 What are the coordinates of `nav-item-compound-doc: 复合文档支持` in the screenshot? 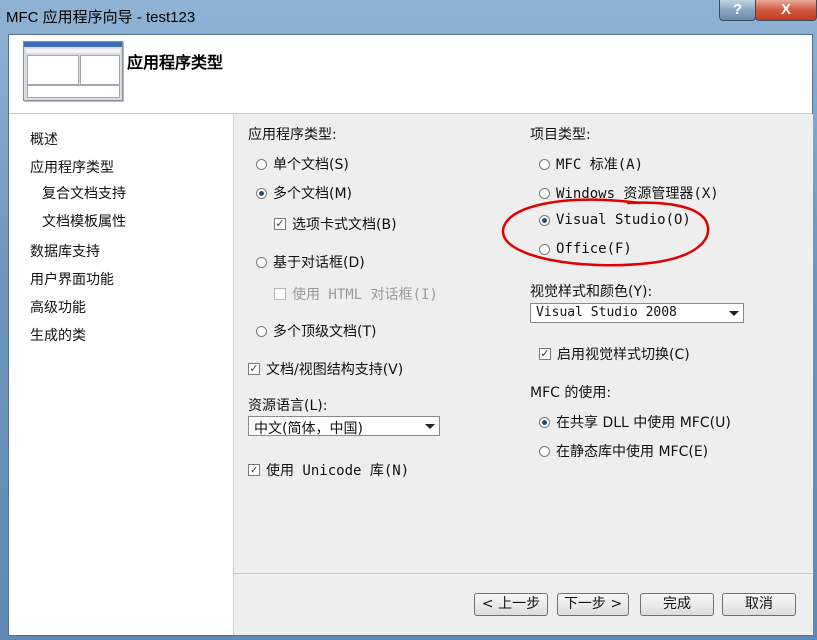 It's located at (84, 193).